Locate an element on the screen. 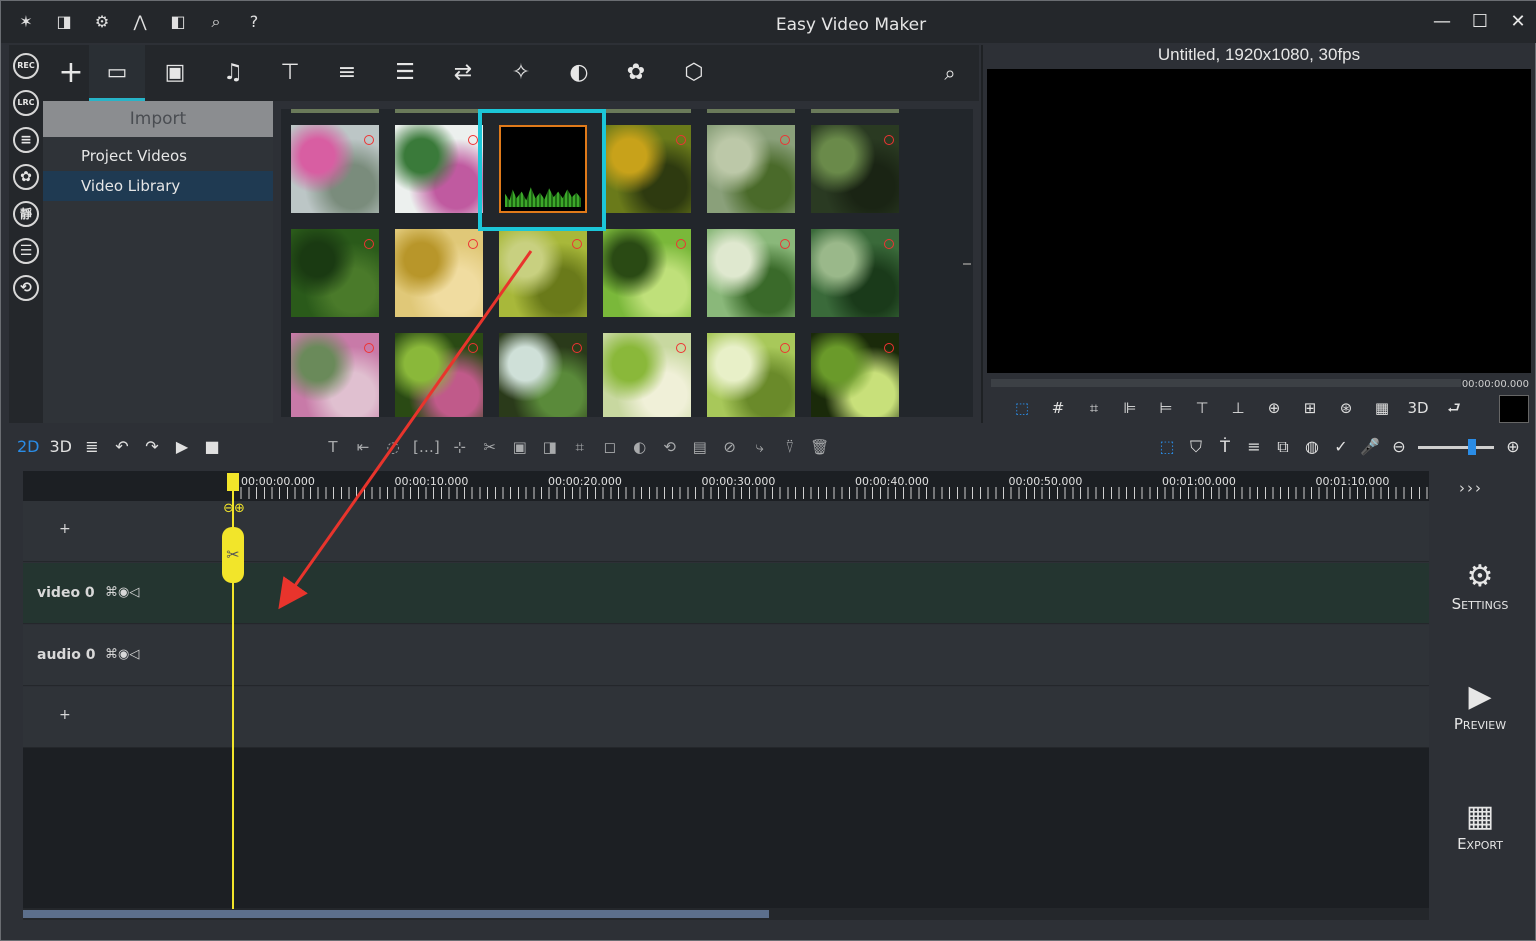  list-button: ≡ is located at coordinates (26, 140).